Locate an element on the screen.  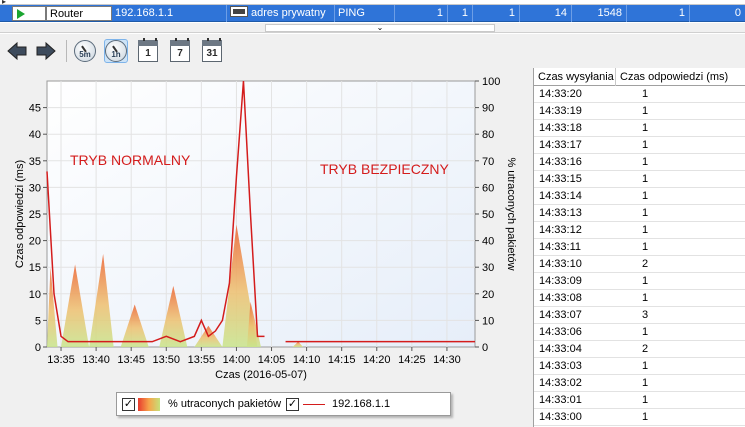
range-31d-button: 31 is located at coordinates (212, 50).